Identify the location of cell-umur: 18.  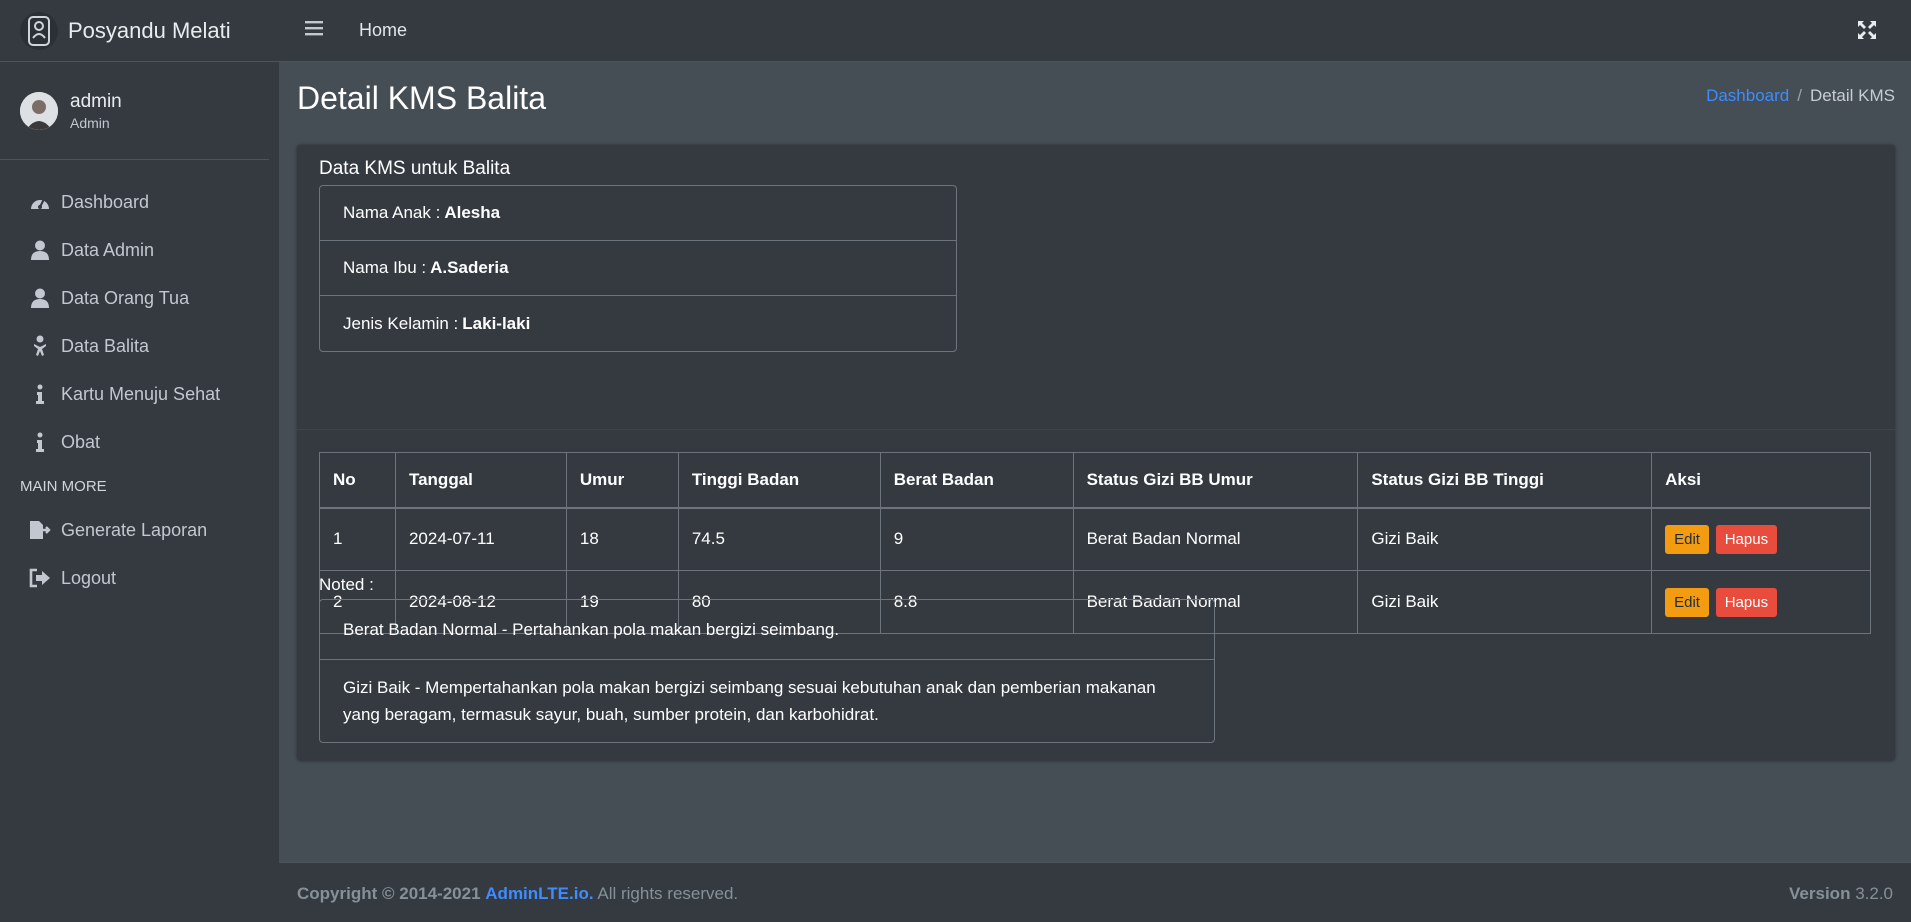
(622, 539).